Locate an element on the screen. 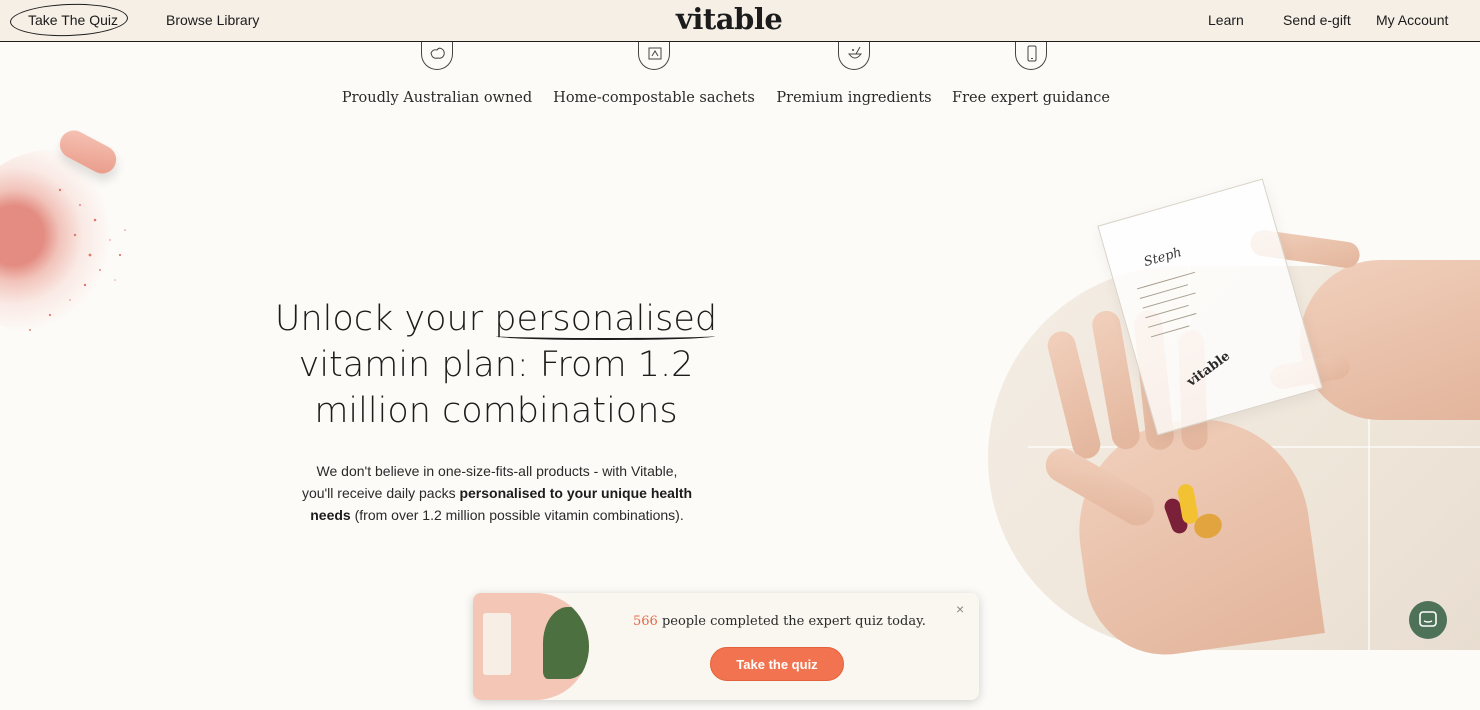 The height and width of the screenshot is (710, 1480). feature-label: Proudly Australian owned is located at coordinates (437, 98).